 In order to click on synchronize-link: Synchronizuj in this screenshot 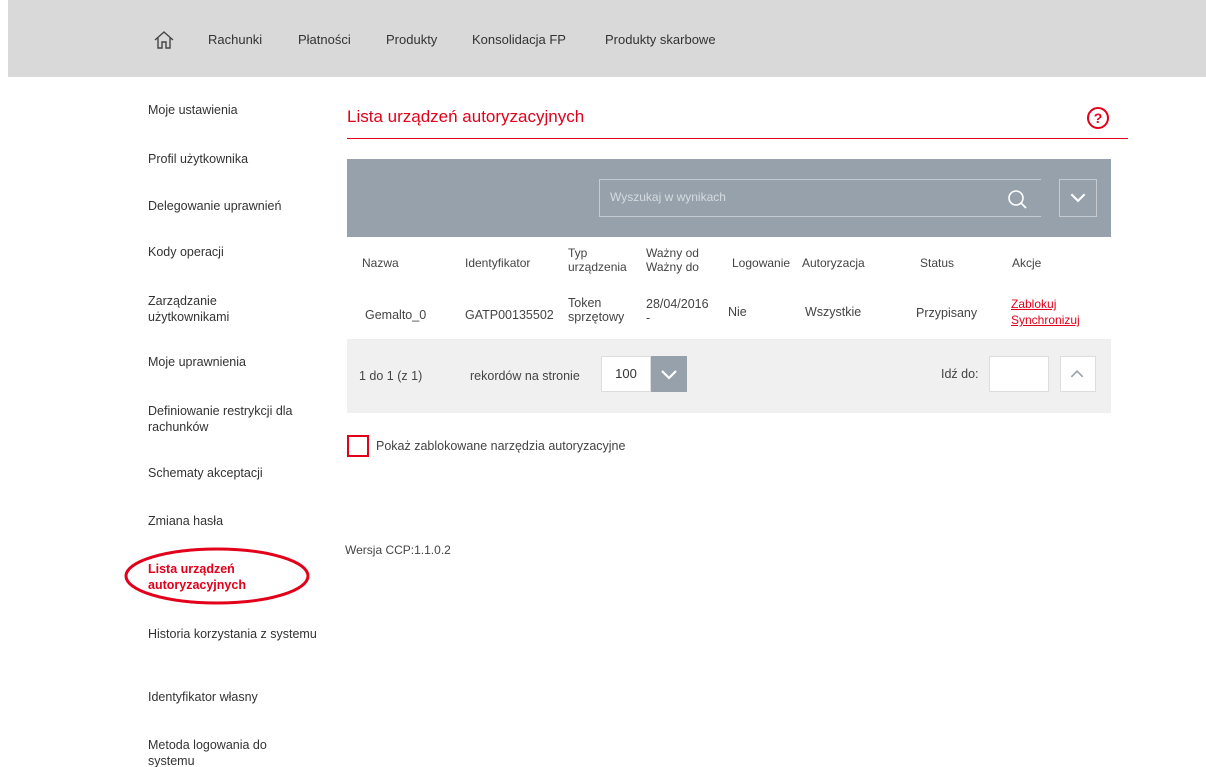, I will do `click(1045, 320)`.